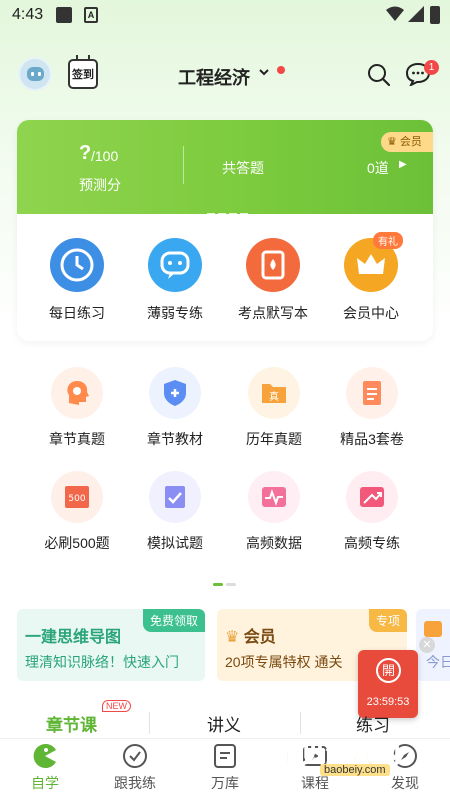 This screenshot has height=800, width=450. I want to click on promo-subtitle: 20项专属特权 通关, so click(284, 662).